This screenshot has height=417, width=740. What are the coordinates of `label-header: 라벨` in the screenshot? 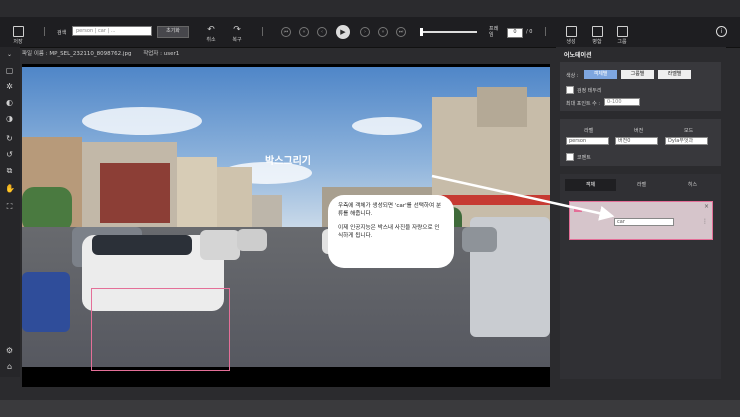 It's located at (589, 131).